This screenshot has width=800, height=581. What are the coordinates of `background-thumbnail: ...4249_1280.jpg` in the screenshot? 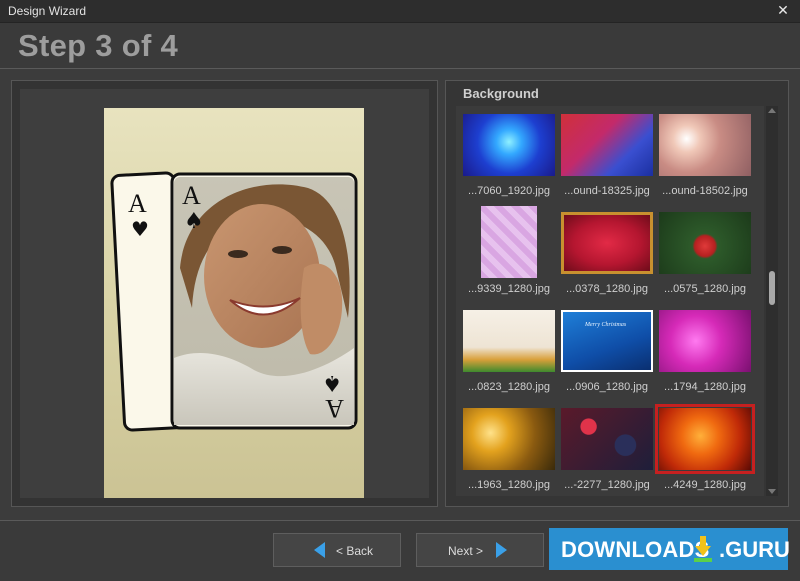 It's located at (705, 450).